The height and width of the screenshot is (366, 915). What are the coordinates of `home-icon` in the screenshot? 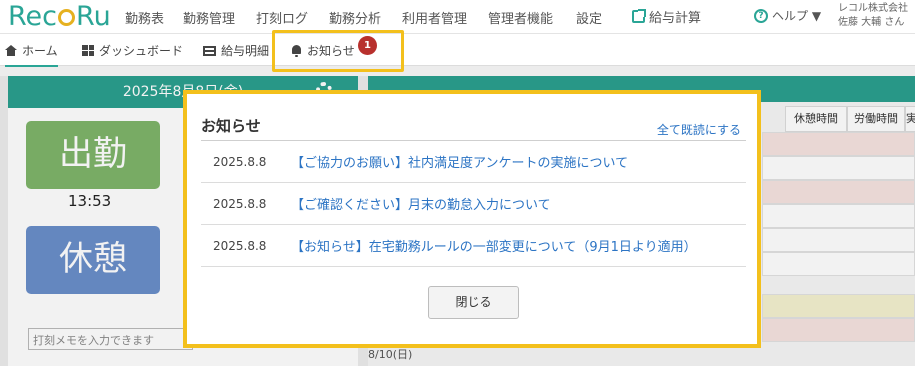 It's located at (11, 50).